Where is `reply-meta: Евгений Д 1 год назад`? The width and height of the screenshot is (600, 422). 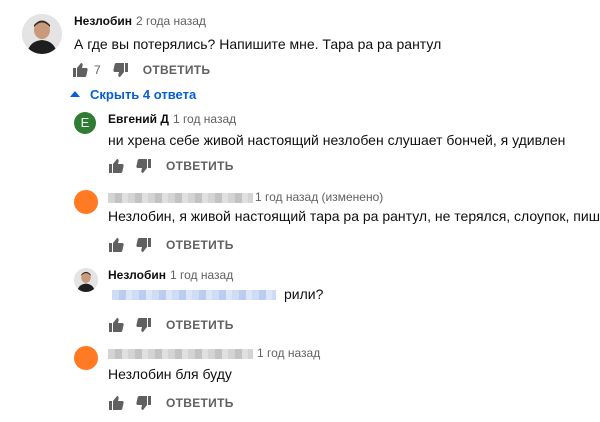
reply-meta: Евгений Д 1 год назад is located at coordinates (172, 119).